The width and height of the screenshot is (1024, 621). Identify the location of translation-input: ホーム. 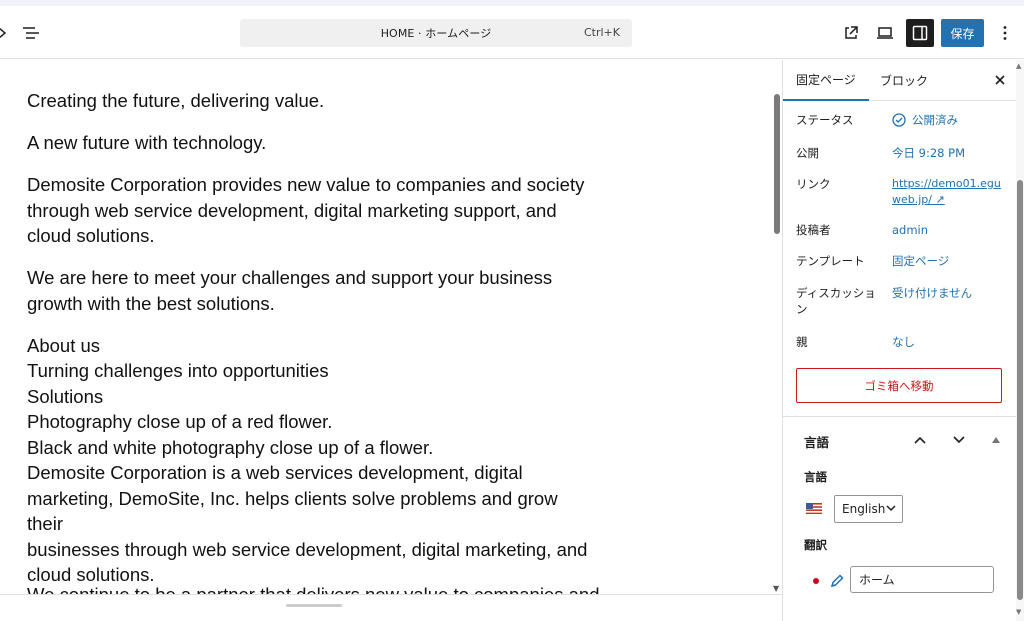
(922, 579).